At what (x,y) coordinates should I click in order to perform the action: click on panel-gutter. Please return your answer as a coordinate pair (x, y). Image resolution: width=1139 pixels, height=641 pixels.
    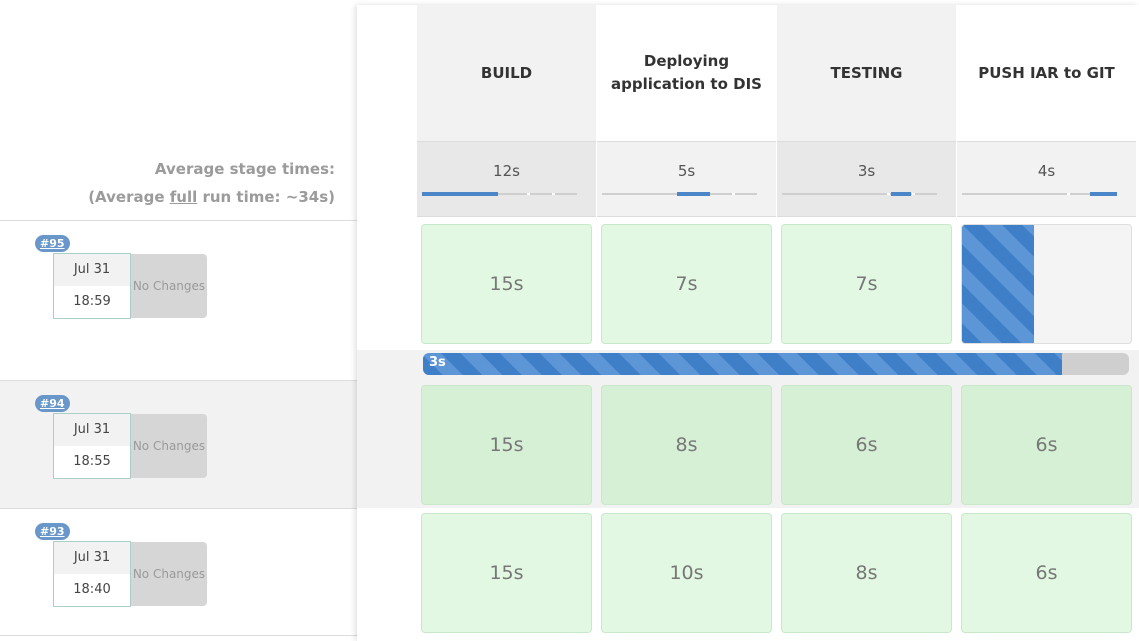
    Looking at the image, I should click on (386, 323).